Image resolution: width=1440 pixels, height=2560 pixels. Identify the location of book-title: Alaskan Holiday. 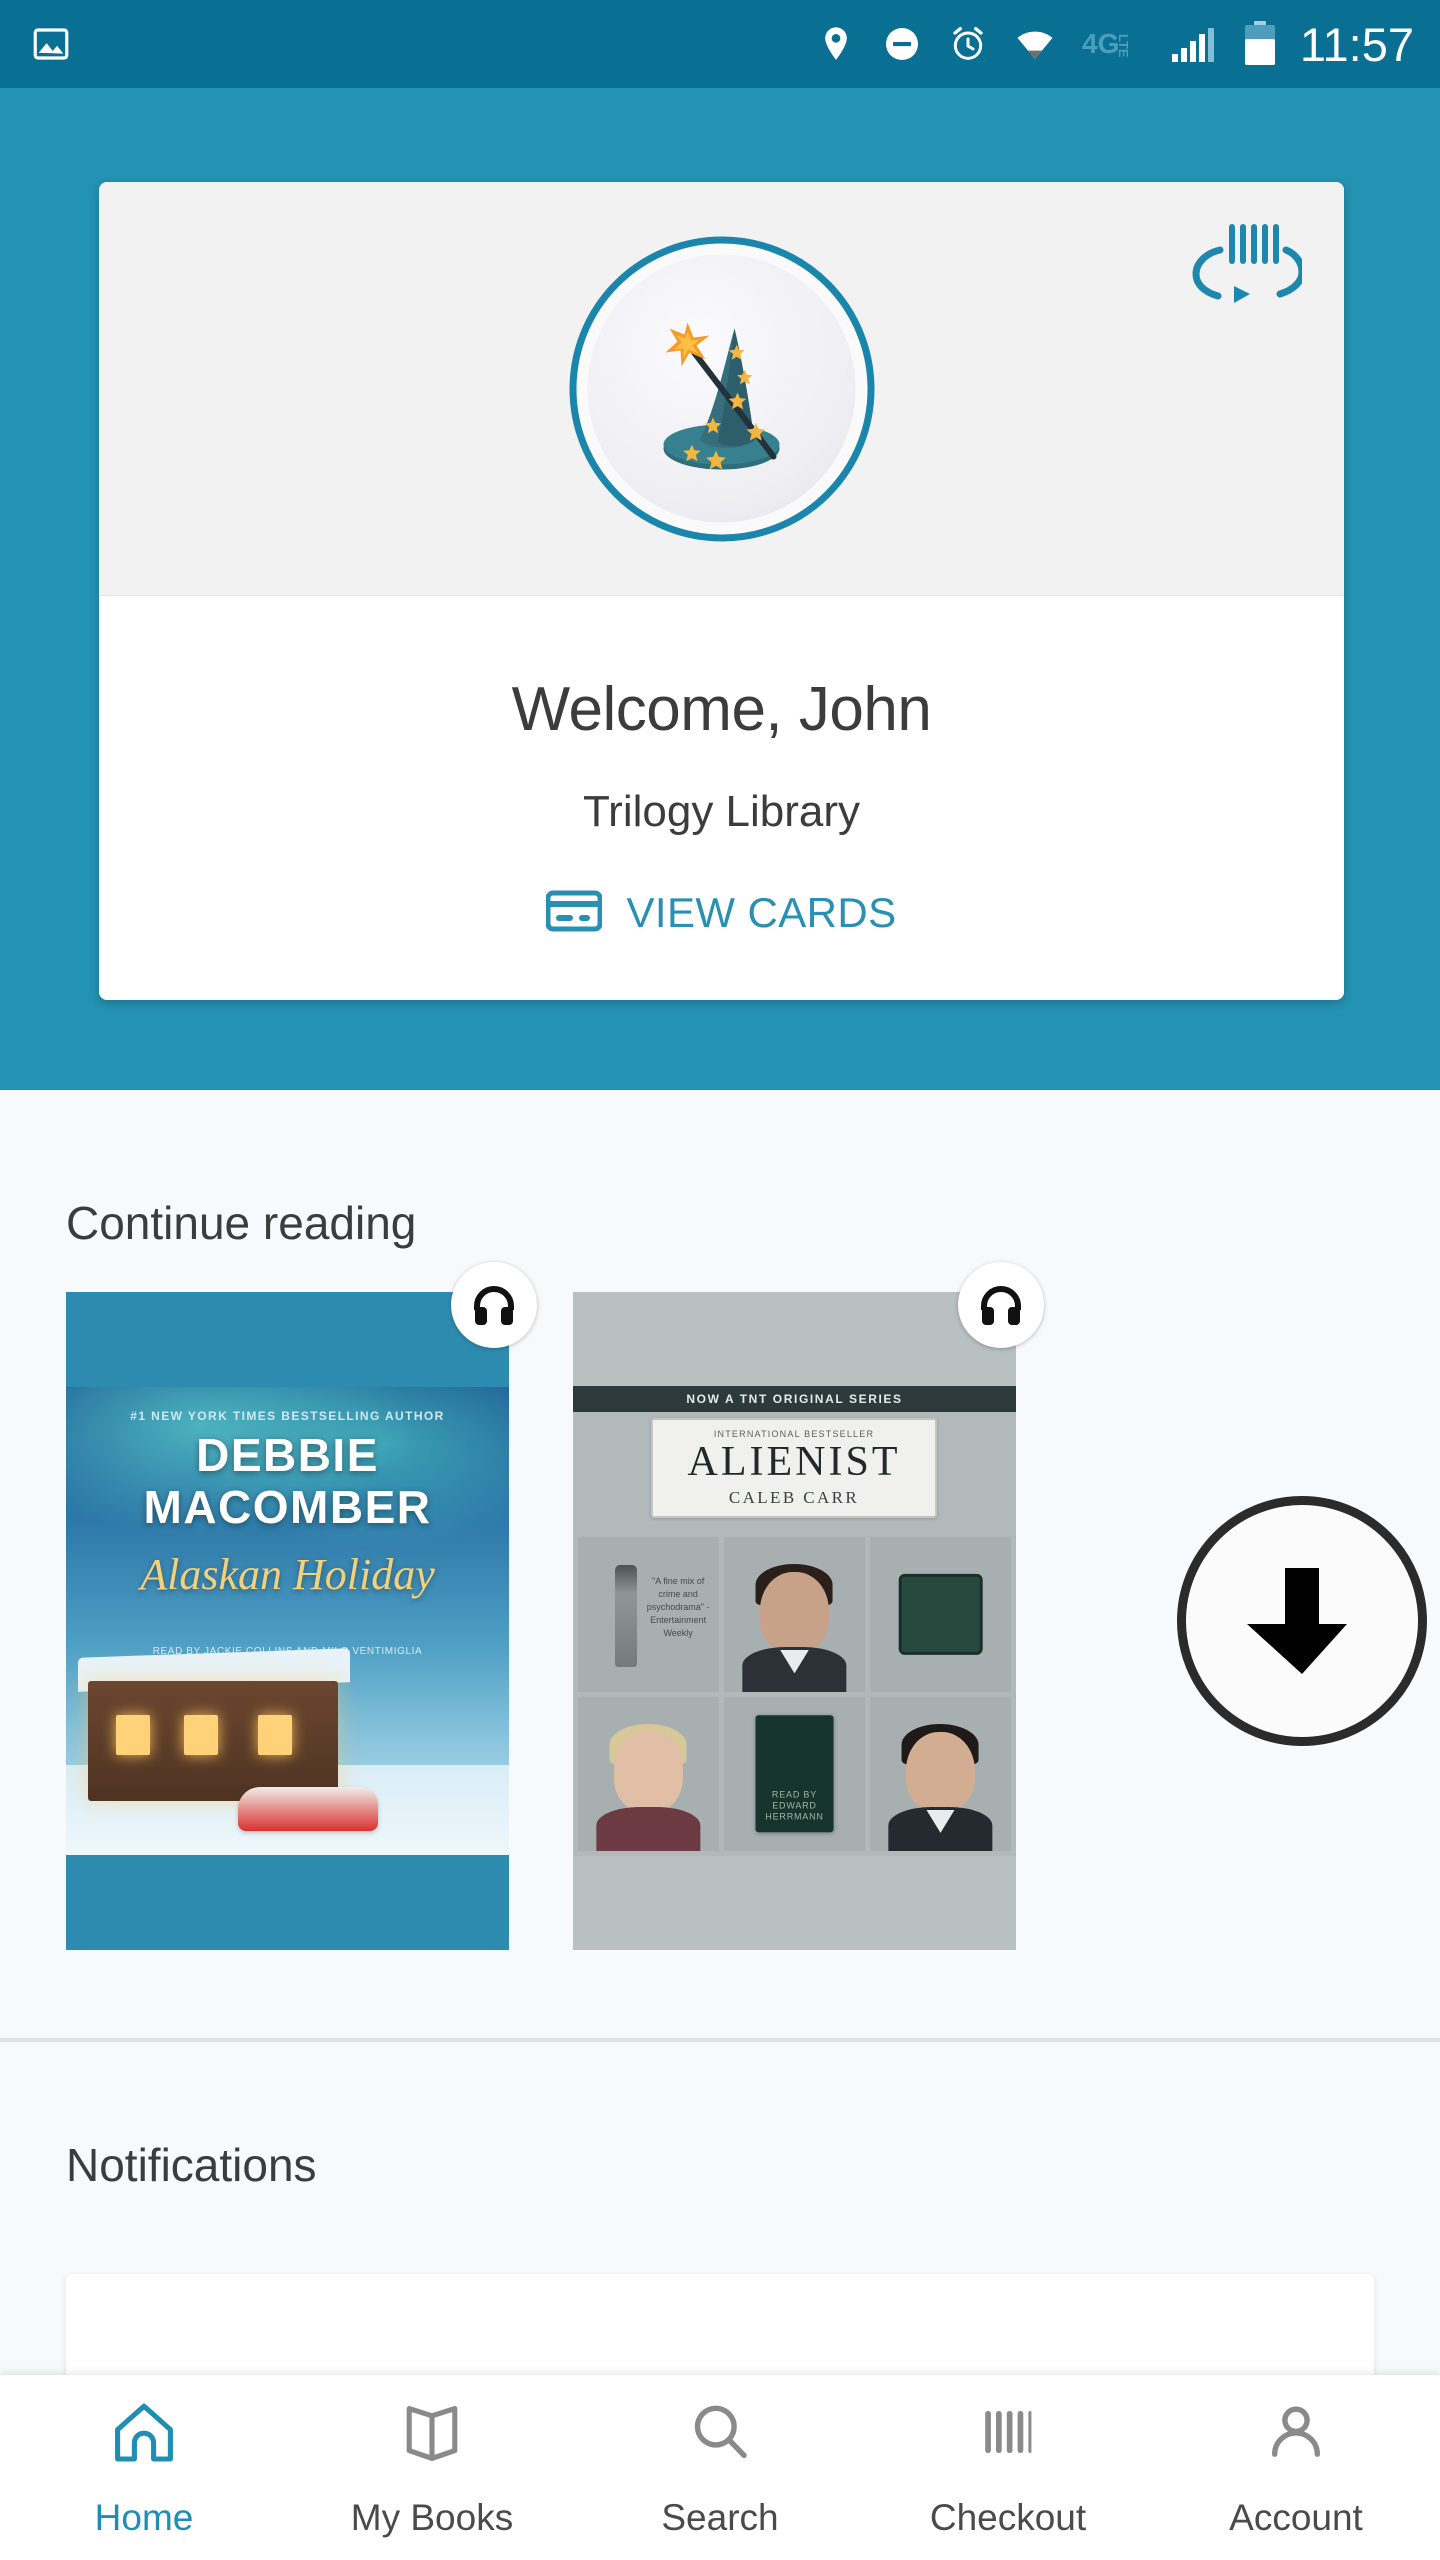
(287, 1574).